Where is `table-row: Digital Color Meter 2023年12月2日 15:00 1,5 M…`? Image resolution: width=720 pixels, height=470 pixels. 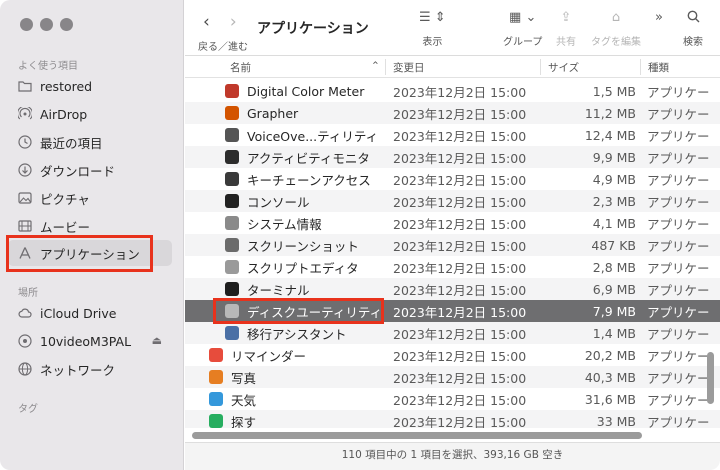
table-row: Digital Color Meter 2023年12月2日 15:00 1,5 M… is located at coordinates (452, 91).